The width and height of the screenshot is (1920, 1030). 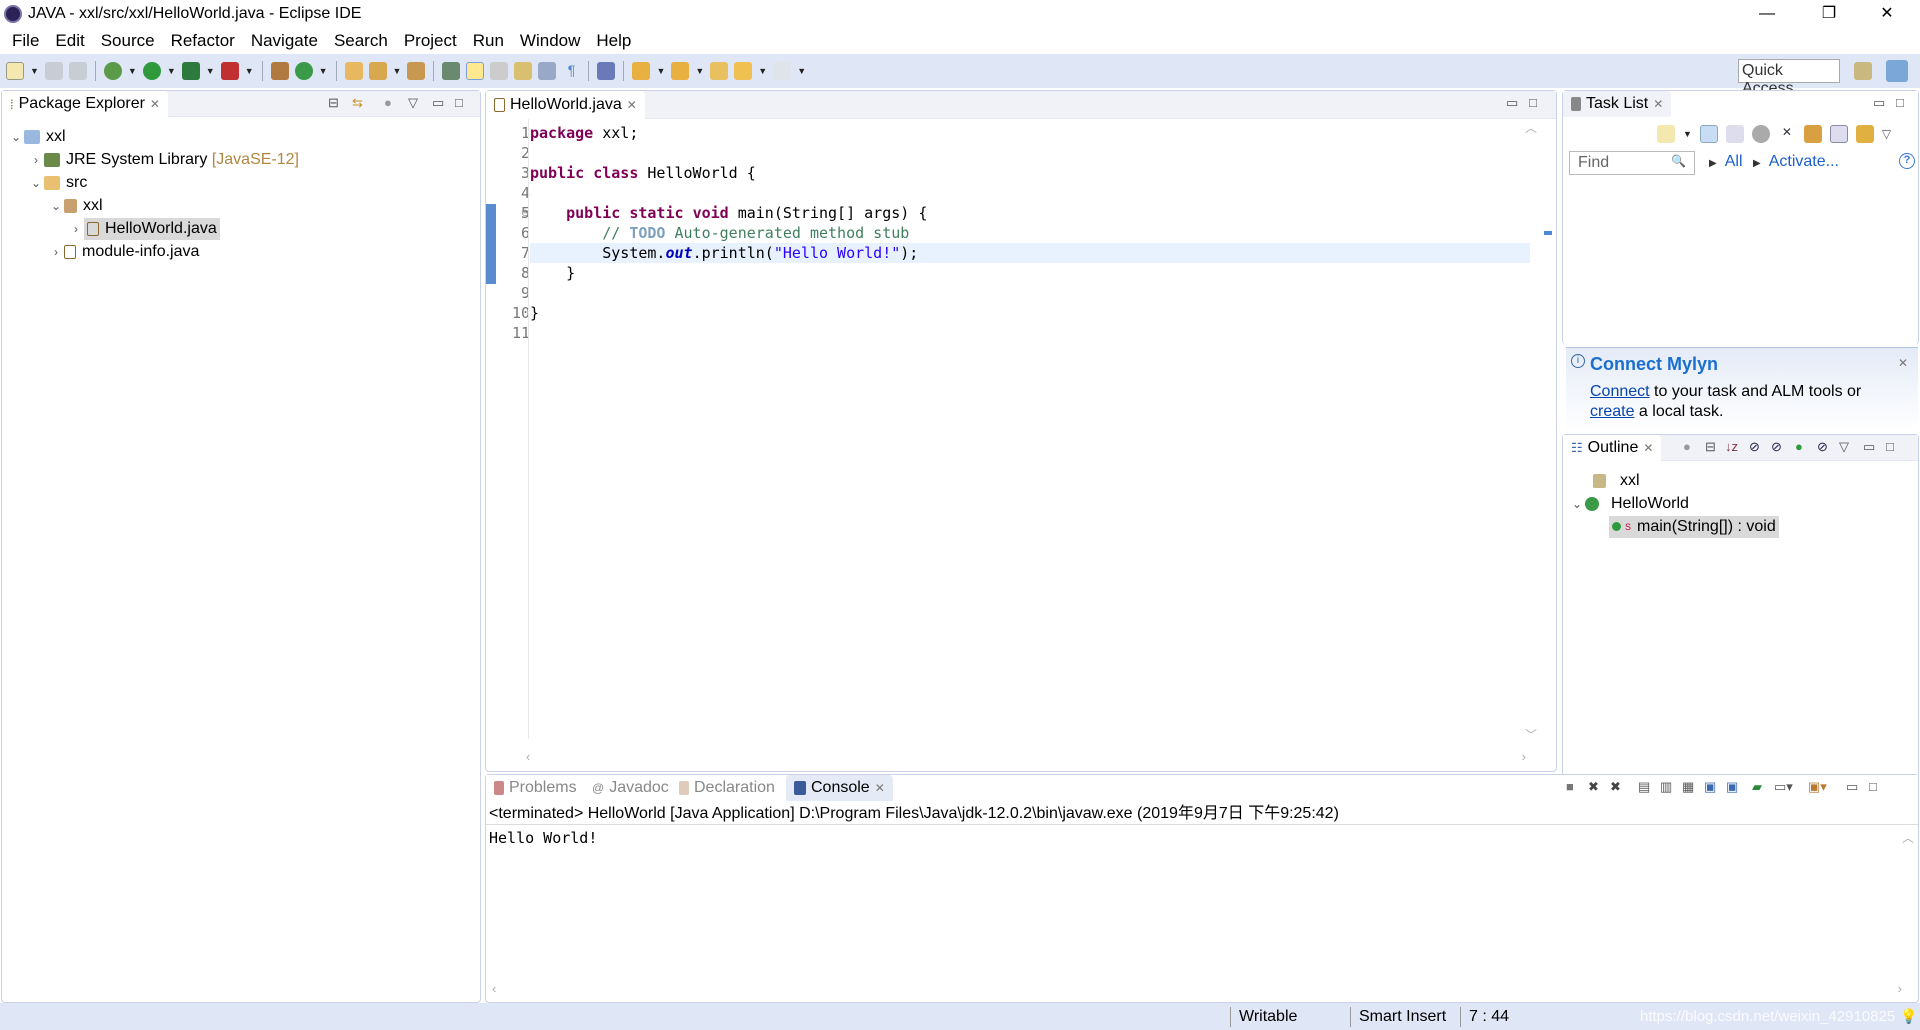 I want to click on menu-search: Search, so click(x=361, y=41).